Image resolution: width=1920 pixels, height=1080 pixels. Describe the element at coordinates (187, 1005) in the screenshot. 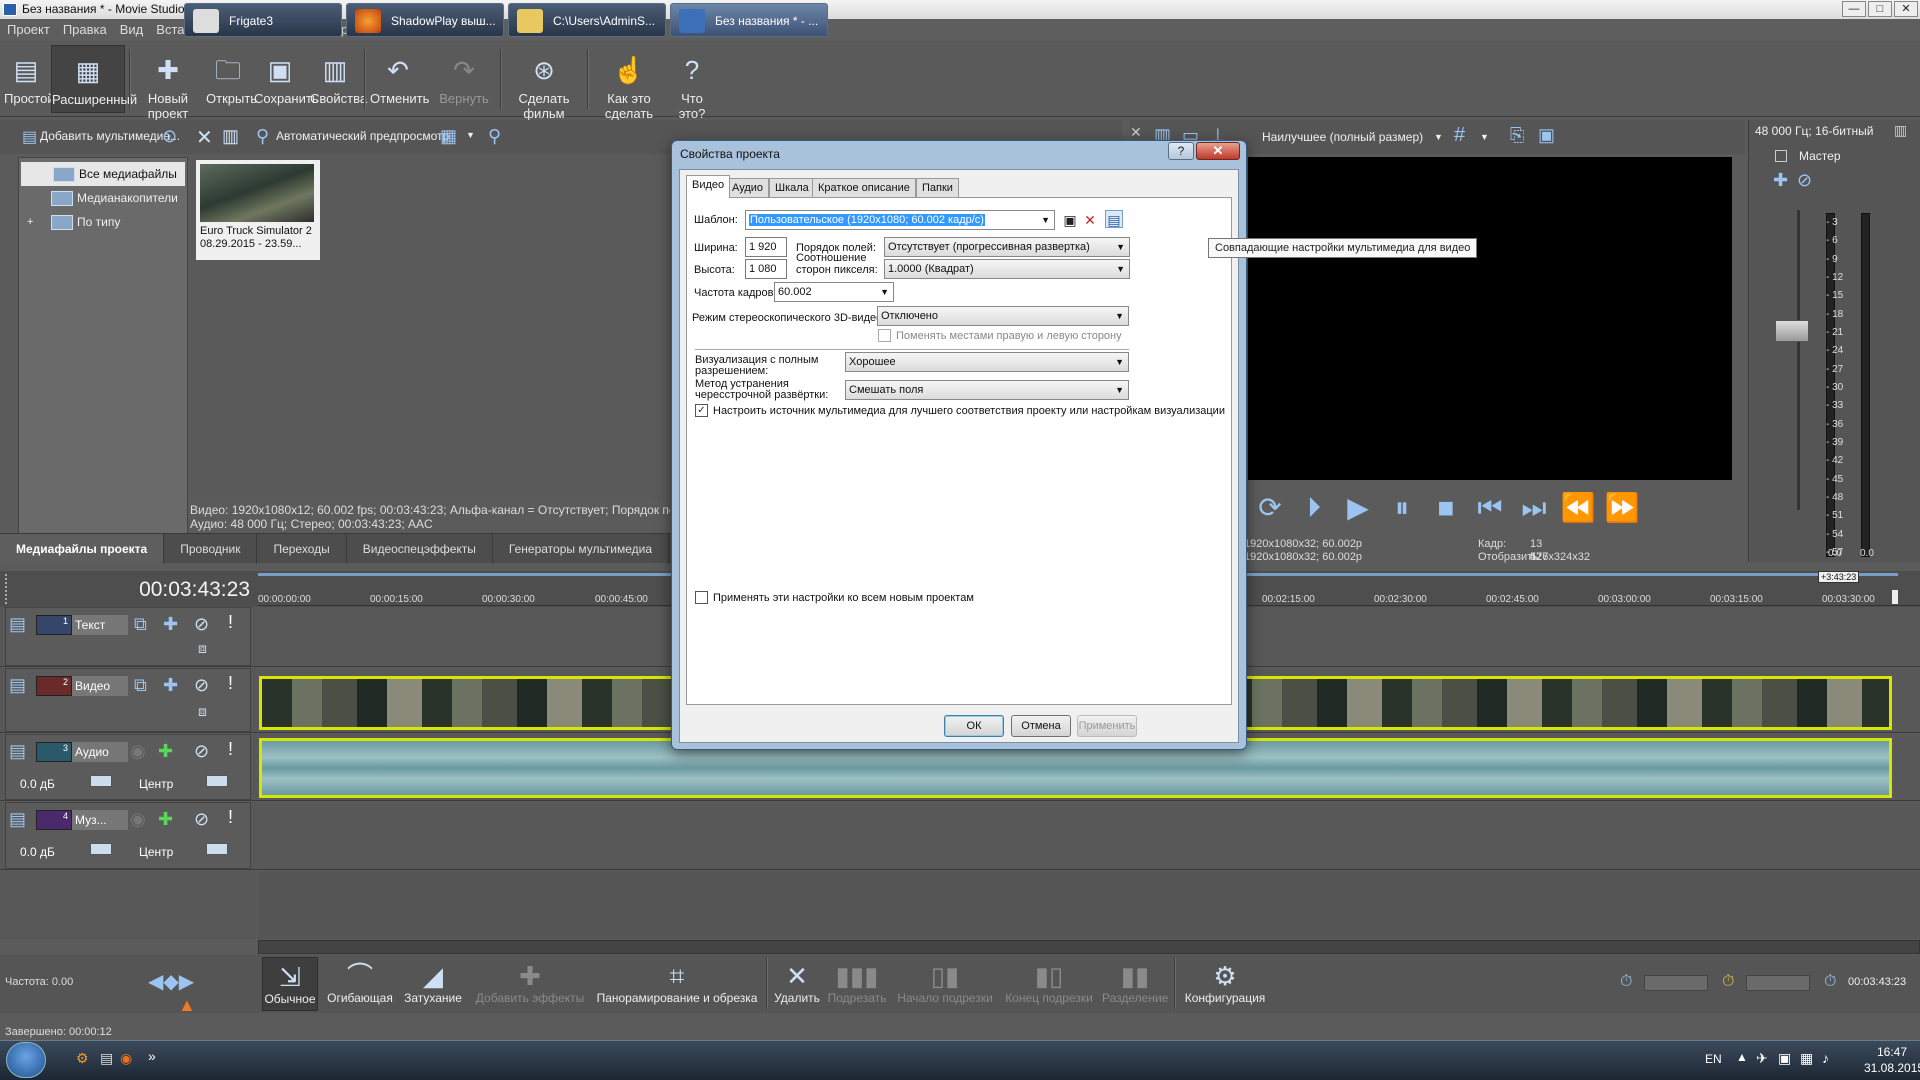

I see `shuttle-marker-icon: ▲` at that location.